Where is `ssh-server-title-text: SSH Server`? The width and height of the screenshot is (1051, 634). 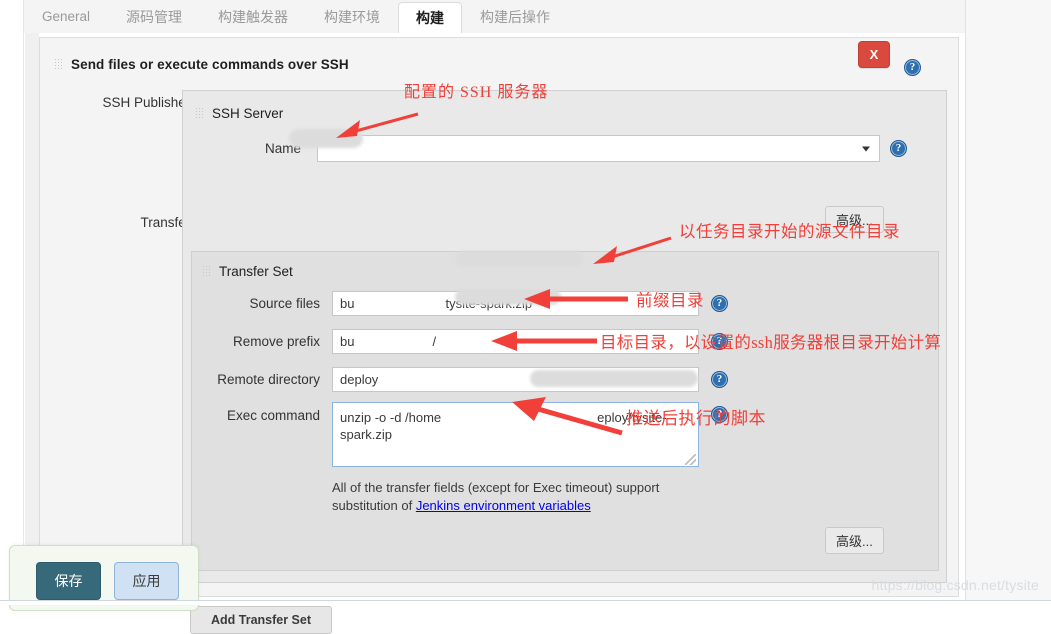 ssh-server-title-text: SSH Server is located at coordinates (248, 113).